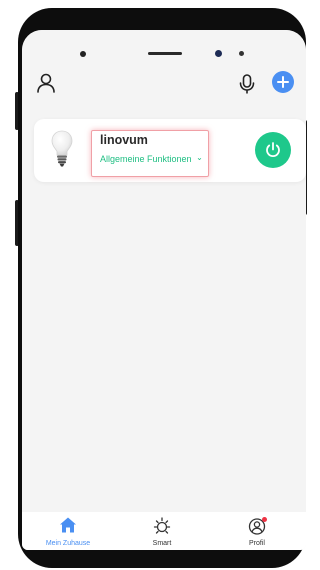 The height and width of the screenshot is (570, 320). I want to click on bottom-navigation: Mein Zuhause Smart Profil, so click(164, 531).